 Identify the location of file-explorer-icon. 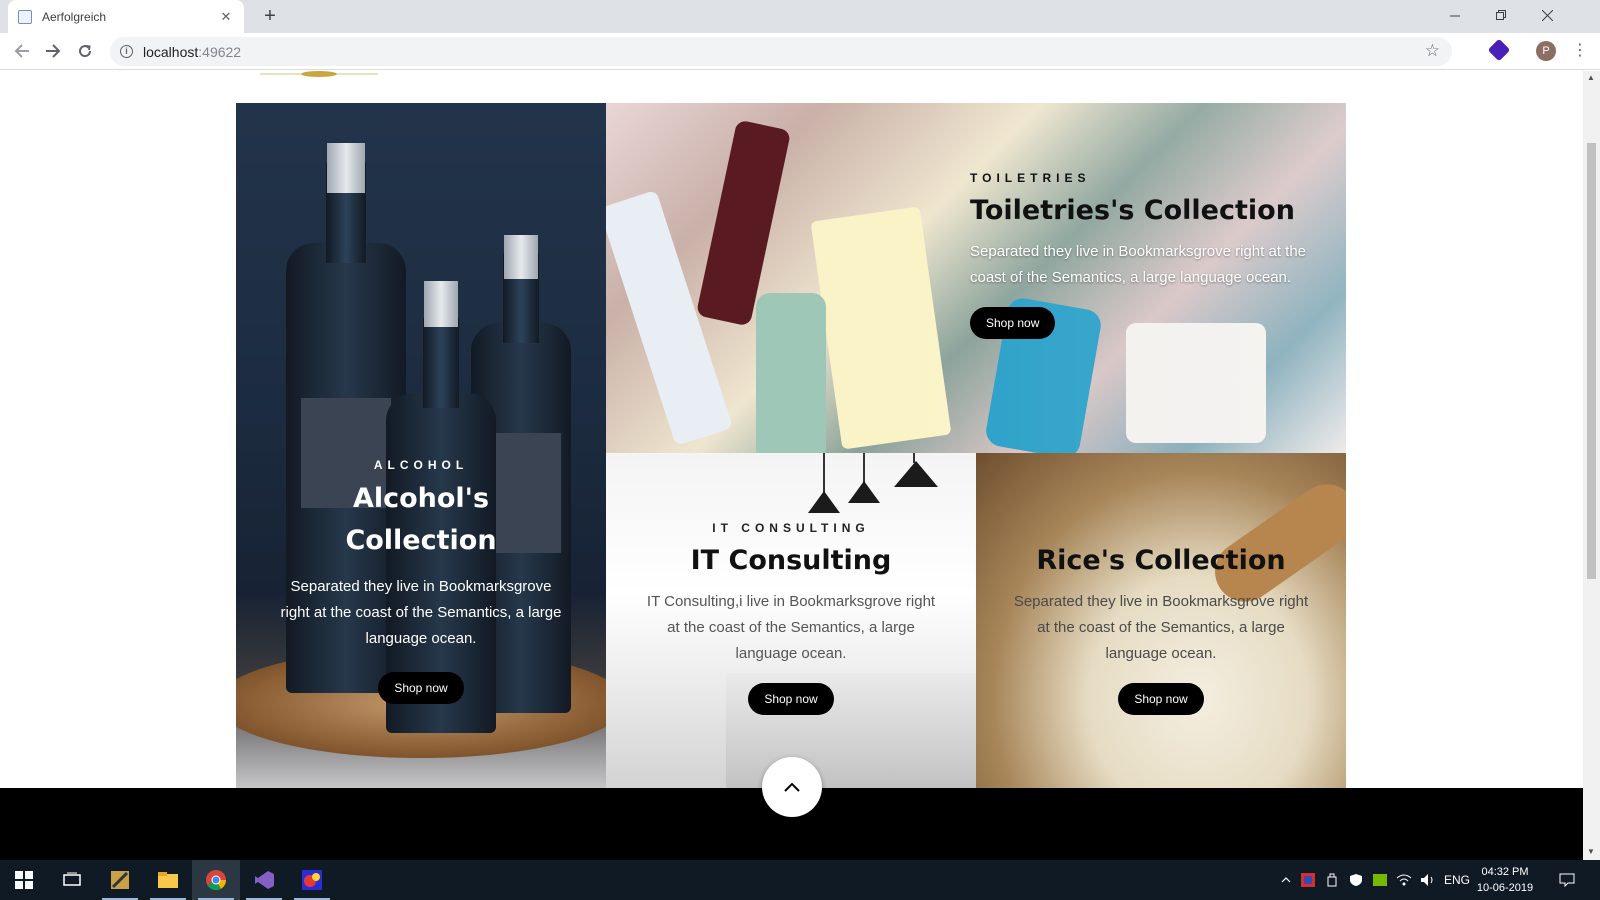
(168, 880).